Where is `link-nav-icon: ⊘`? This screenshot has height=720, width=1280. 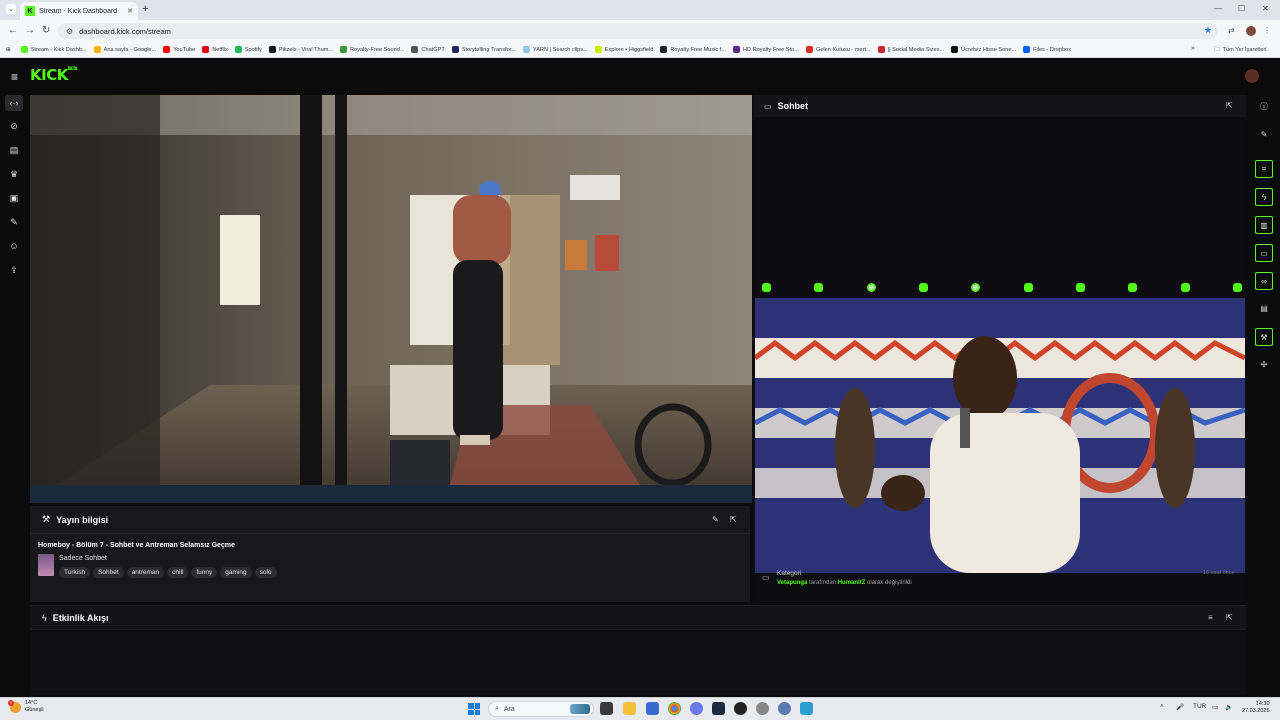 link-nav-icon: ⊘ is located at coordinates (14, 126).